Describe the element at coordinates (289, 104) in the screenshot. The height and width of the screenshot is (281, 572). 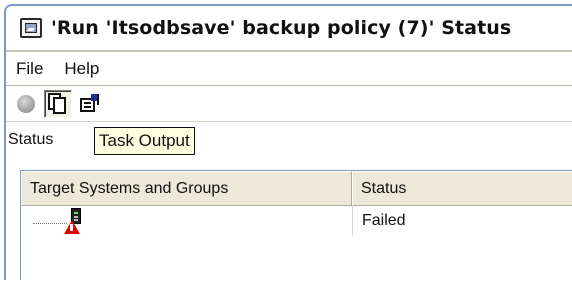
I see `toolbar` at that location.